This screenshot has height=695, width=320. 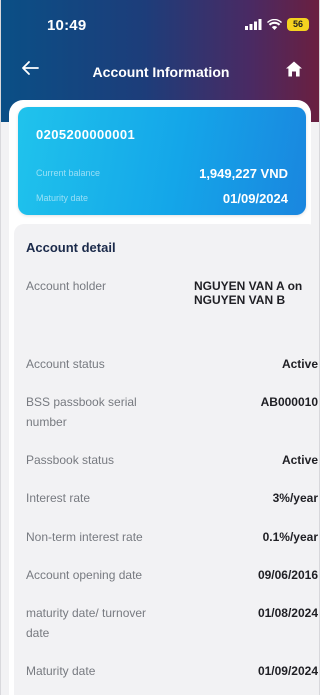 What do you see at coordinates (71, 247) in the screenshot?
I see `section-title: Account detail` at bounding box center [71, 247].